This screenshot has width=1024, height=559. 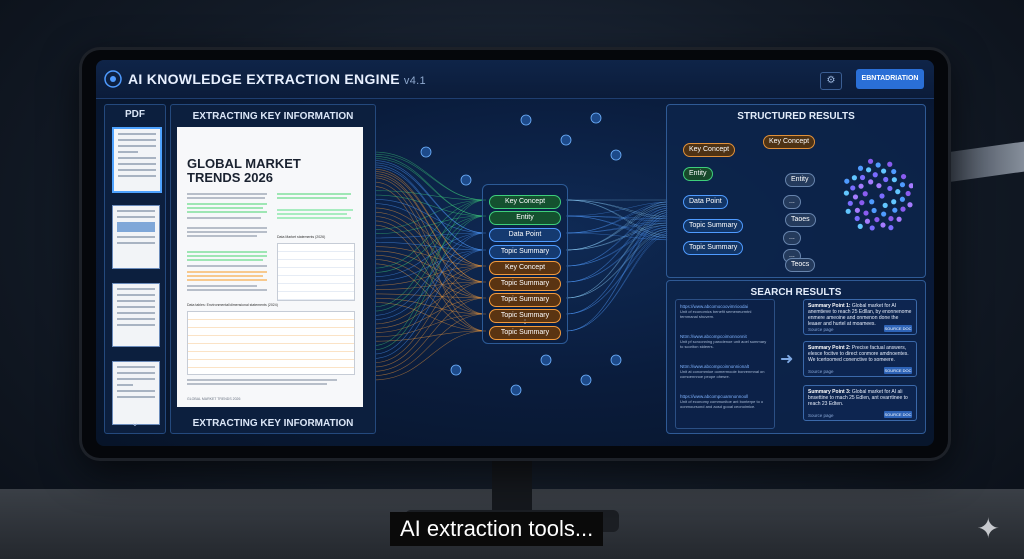 What do you see at coordinates (705, 202) in the screenshot?
I see `result-node: Data Point` at bounding box center [705, 202].